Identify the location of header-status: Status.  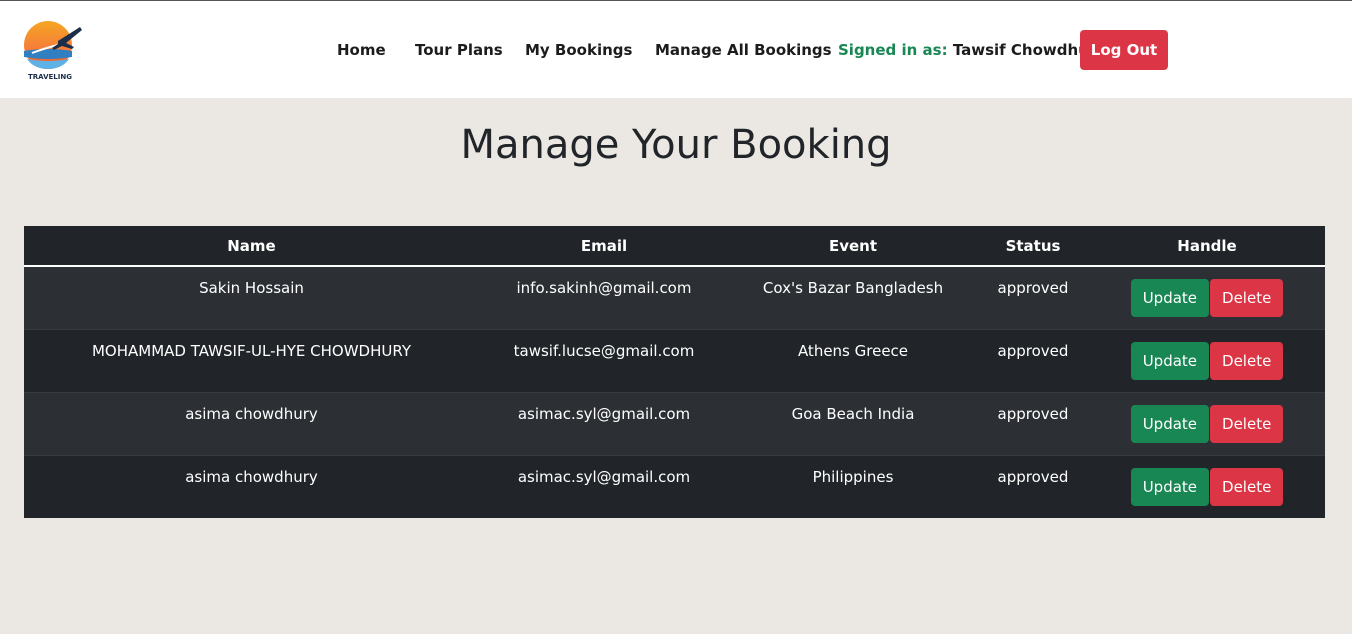
(1033, 246).